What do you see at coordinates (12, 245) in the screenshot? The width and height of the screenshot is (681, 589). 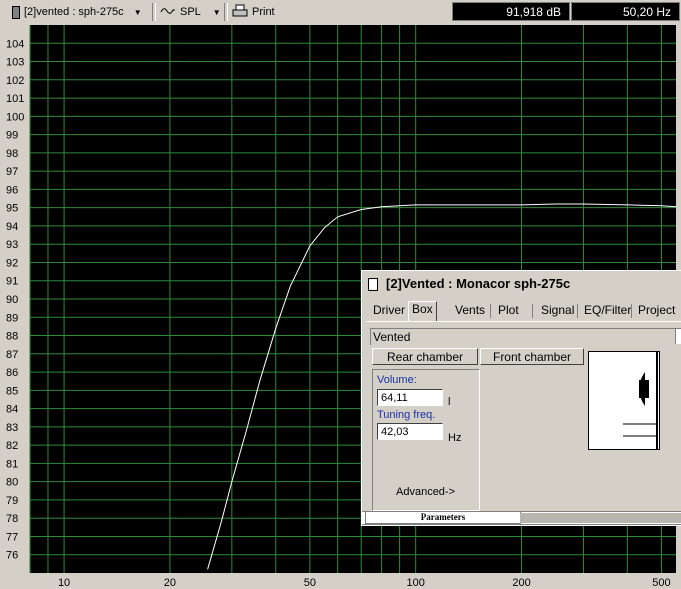 I see `y-tick-label: 93` at bounding box center [12, 245].